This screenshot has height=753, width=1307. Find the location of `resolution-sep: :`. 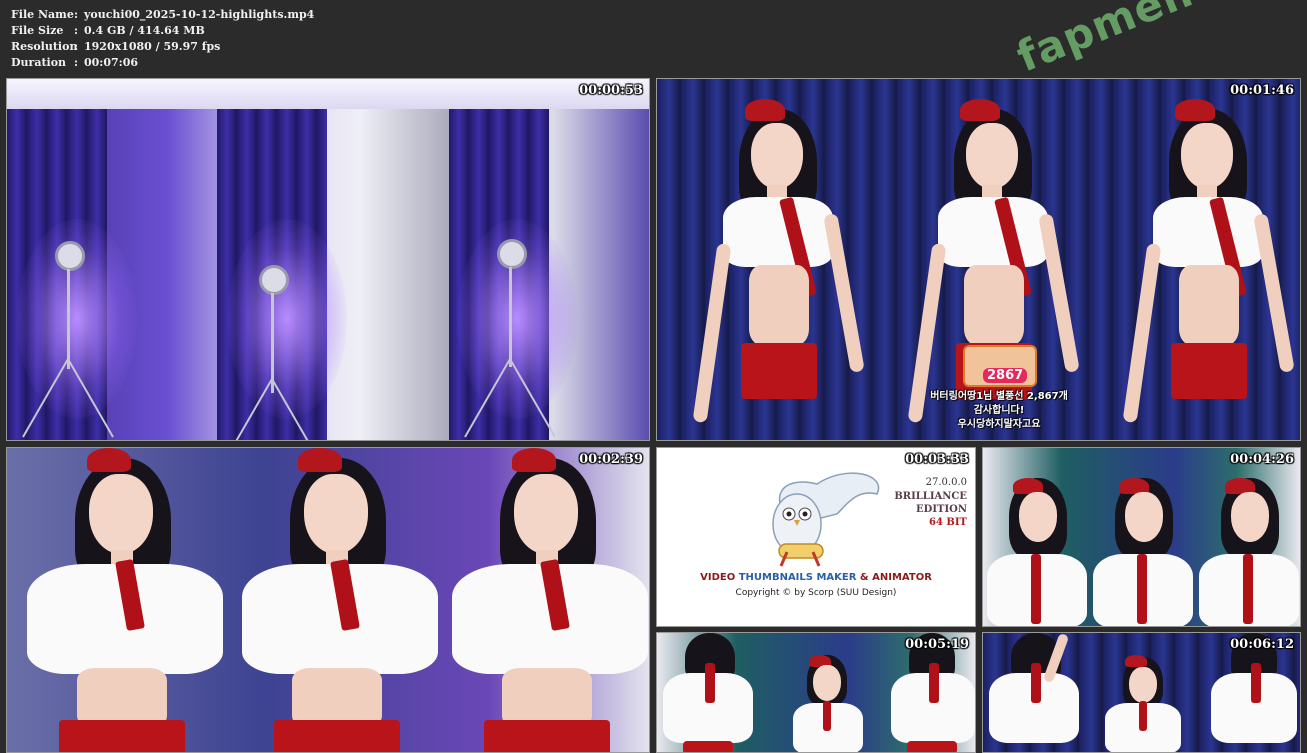

resolution-sep: : is located at coordinates (76, 46).